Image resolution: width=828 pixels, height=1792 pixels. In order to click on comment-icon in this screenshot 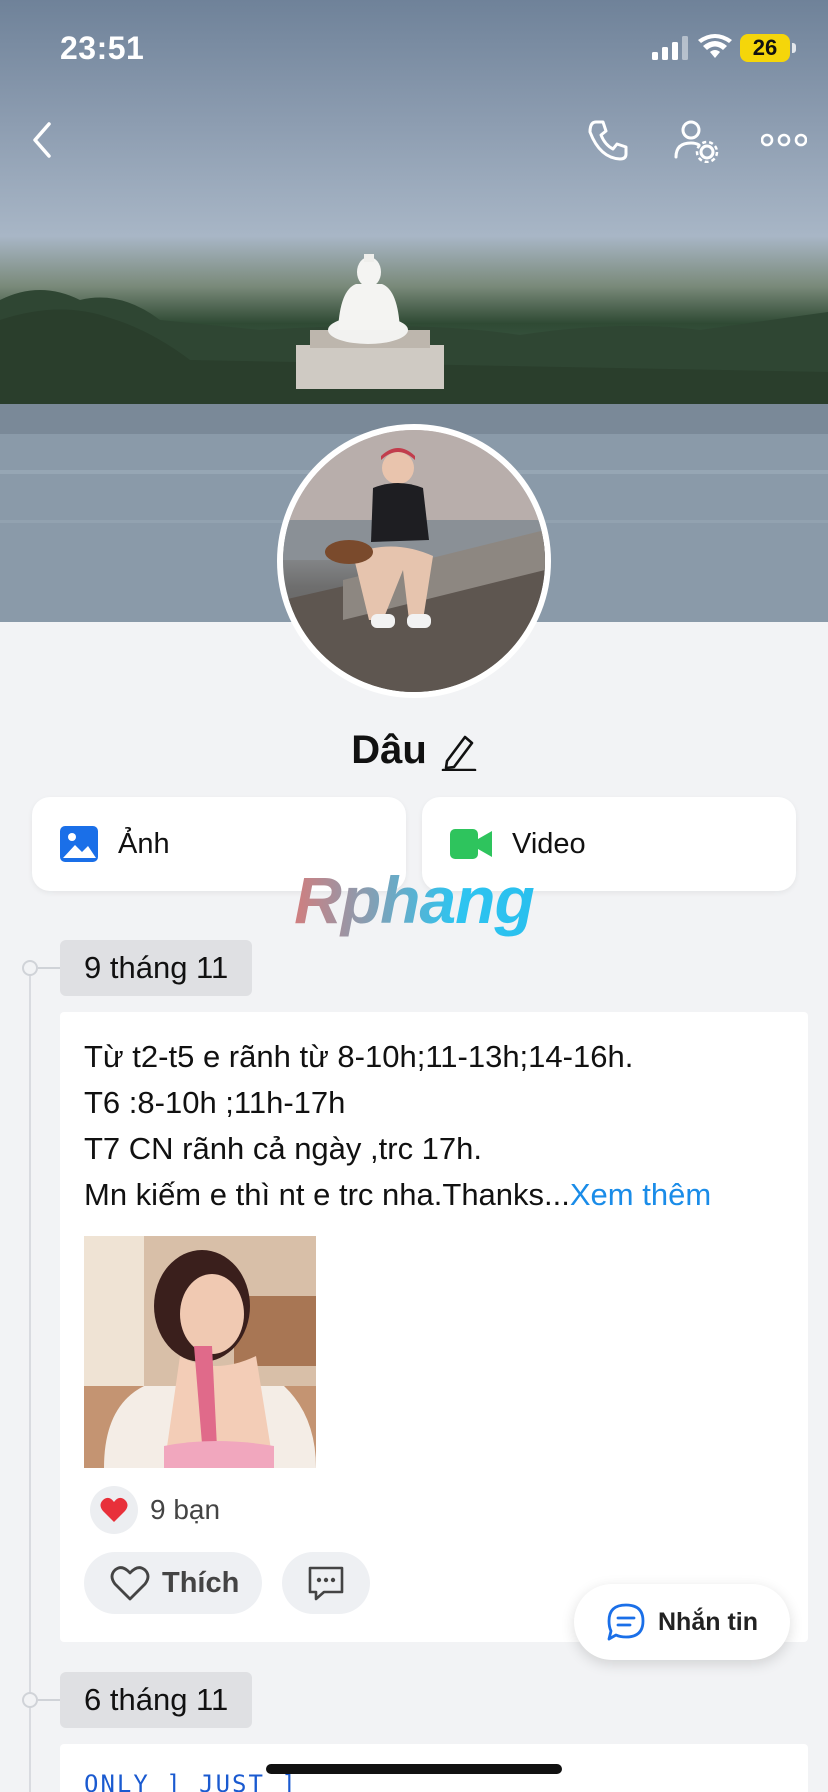, I will do `click(326, 1583)`.